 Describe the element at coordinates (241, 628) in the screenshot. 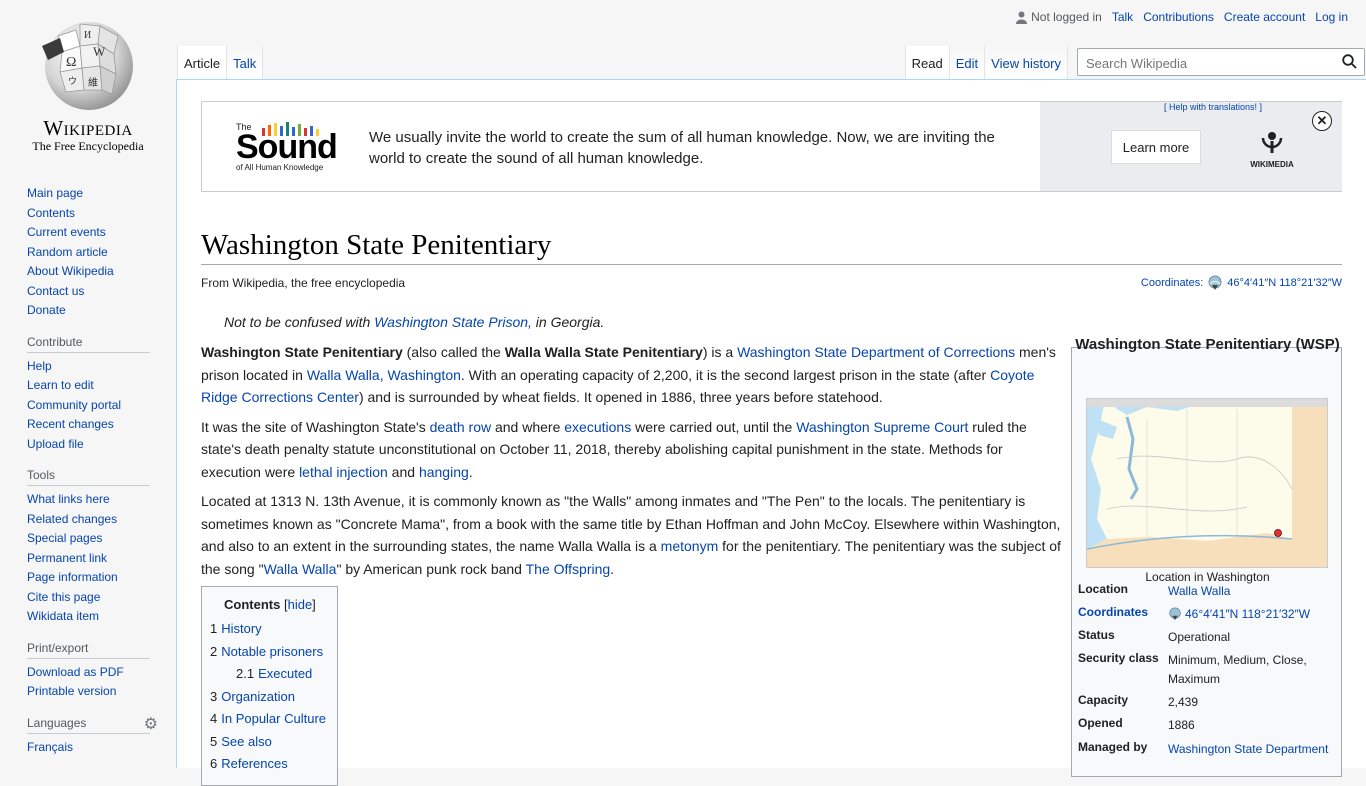

I see `toc-link: History` at that location.